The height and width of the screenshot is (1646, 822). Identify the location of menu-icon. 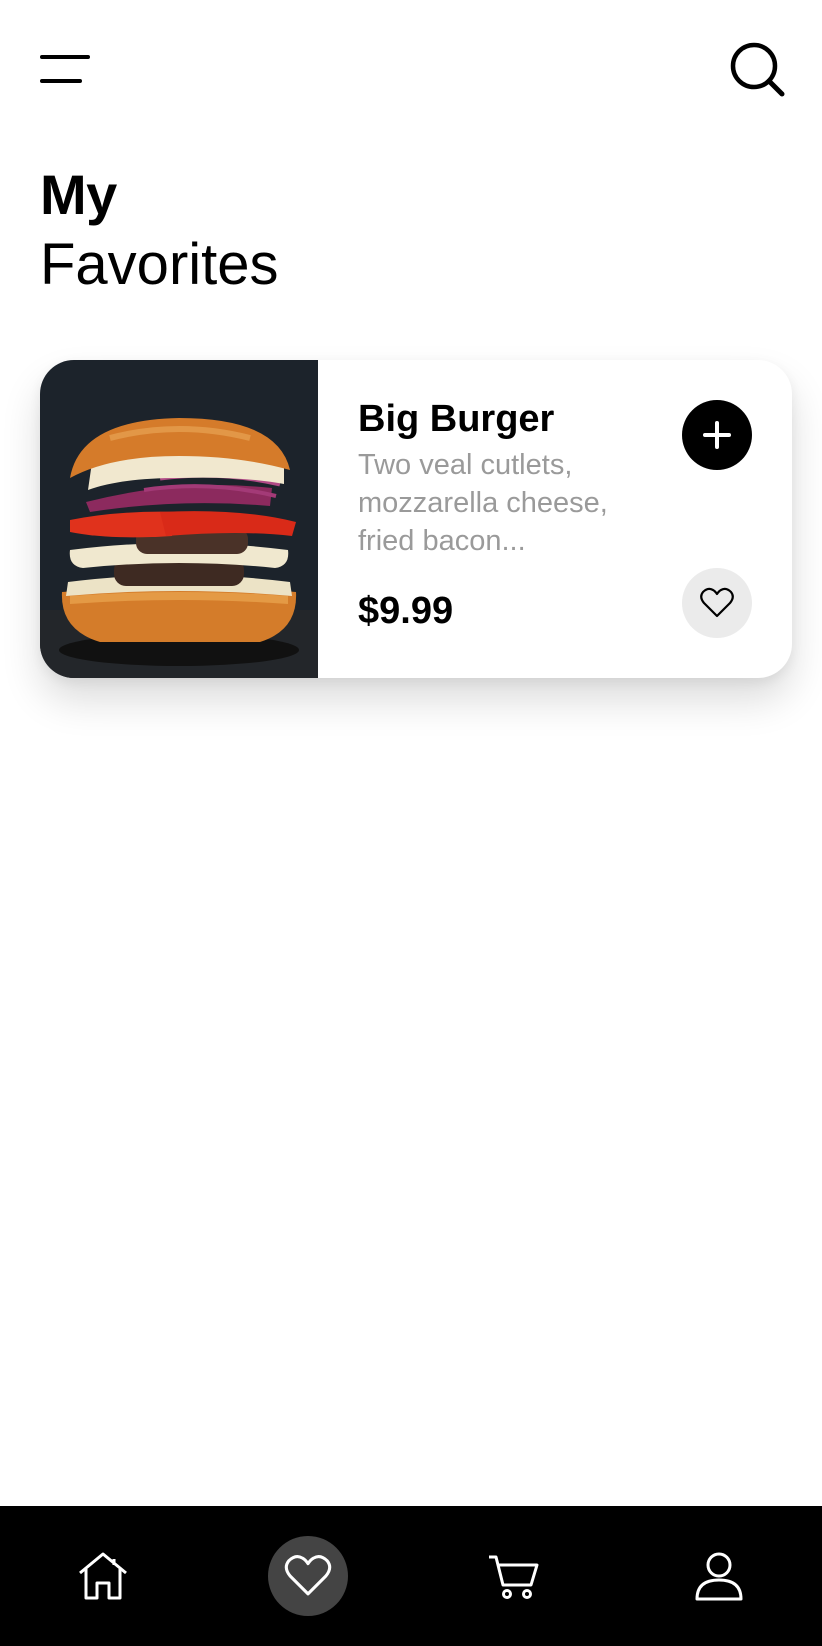
(65, 57).